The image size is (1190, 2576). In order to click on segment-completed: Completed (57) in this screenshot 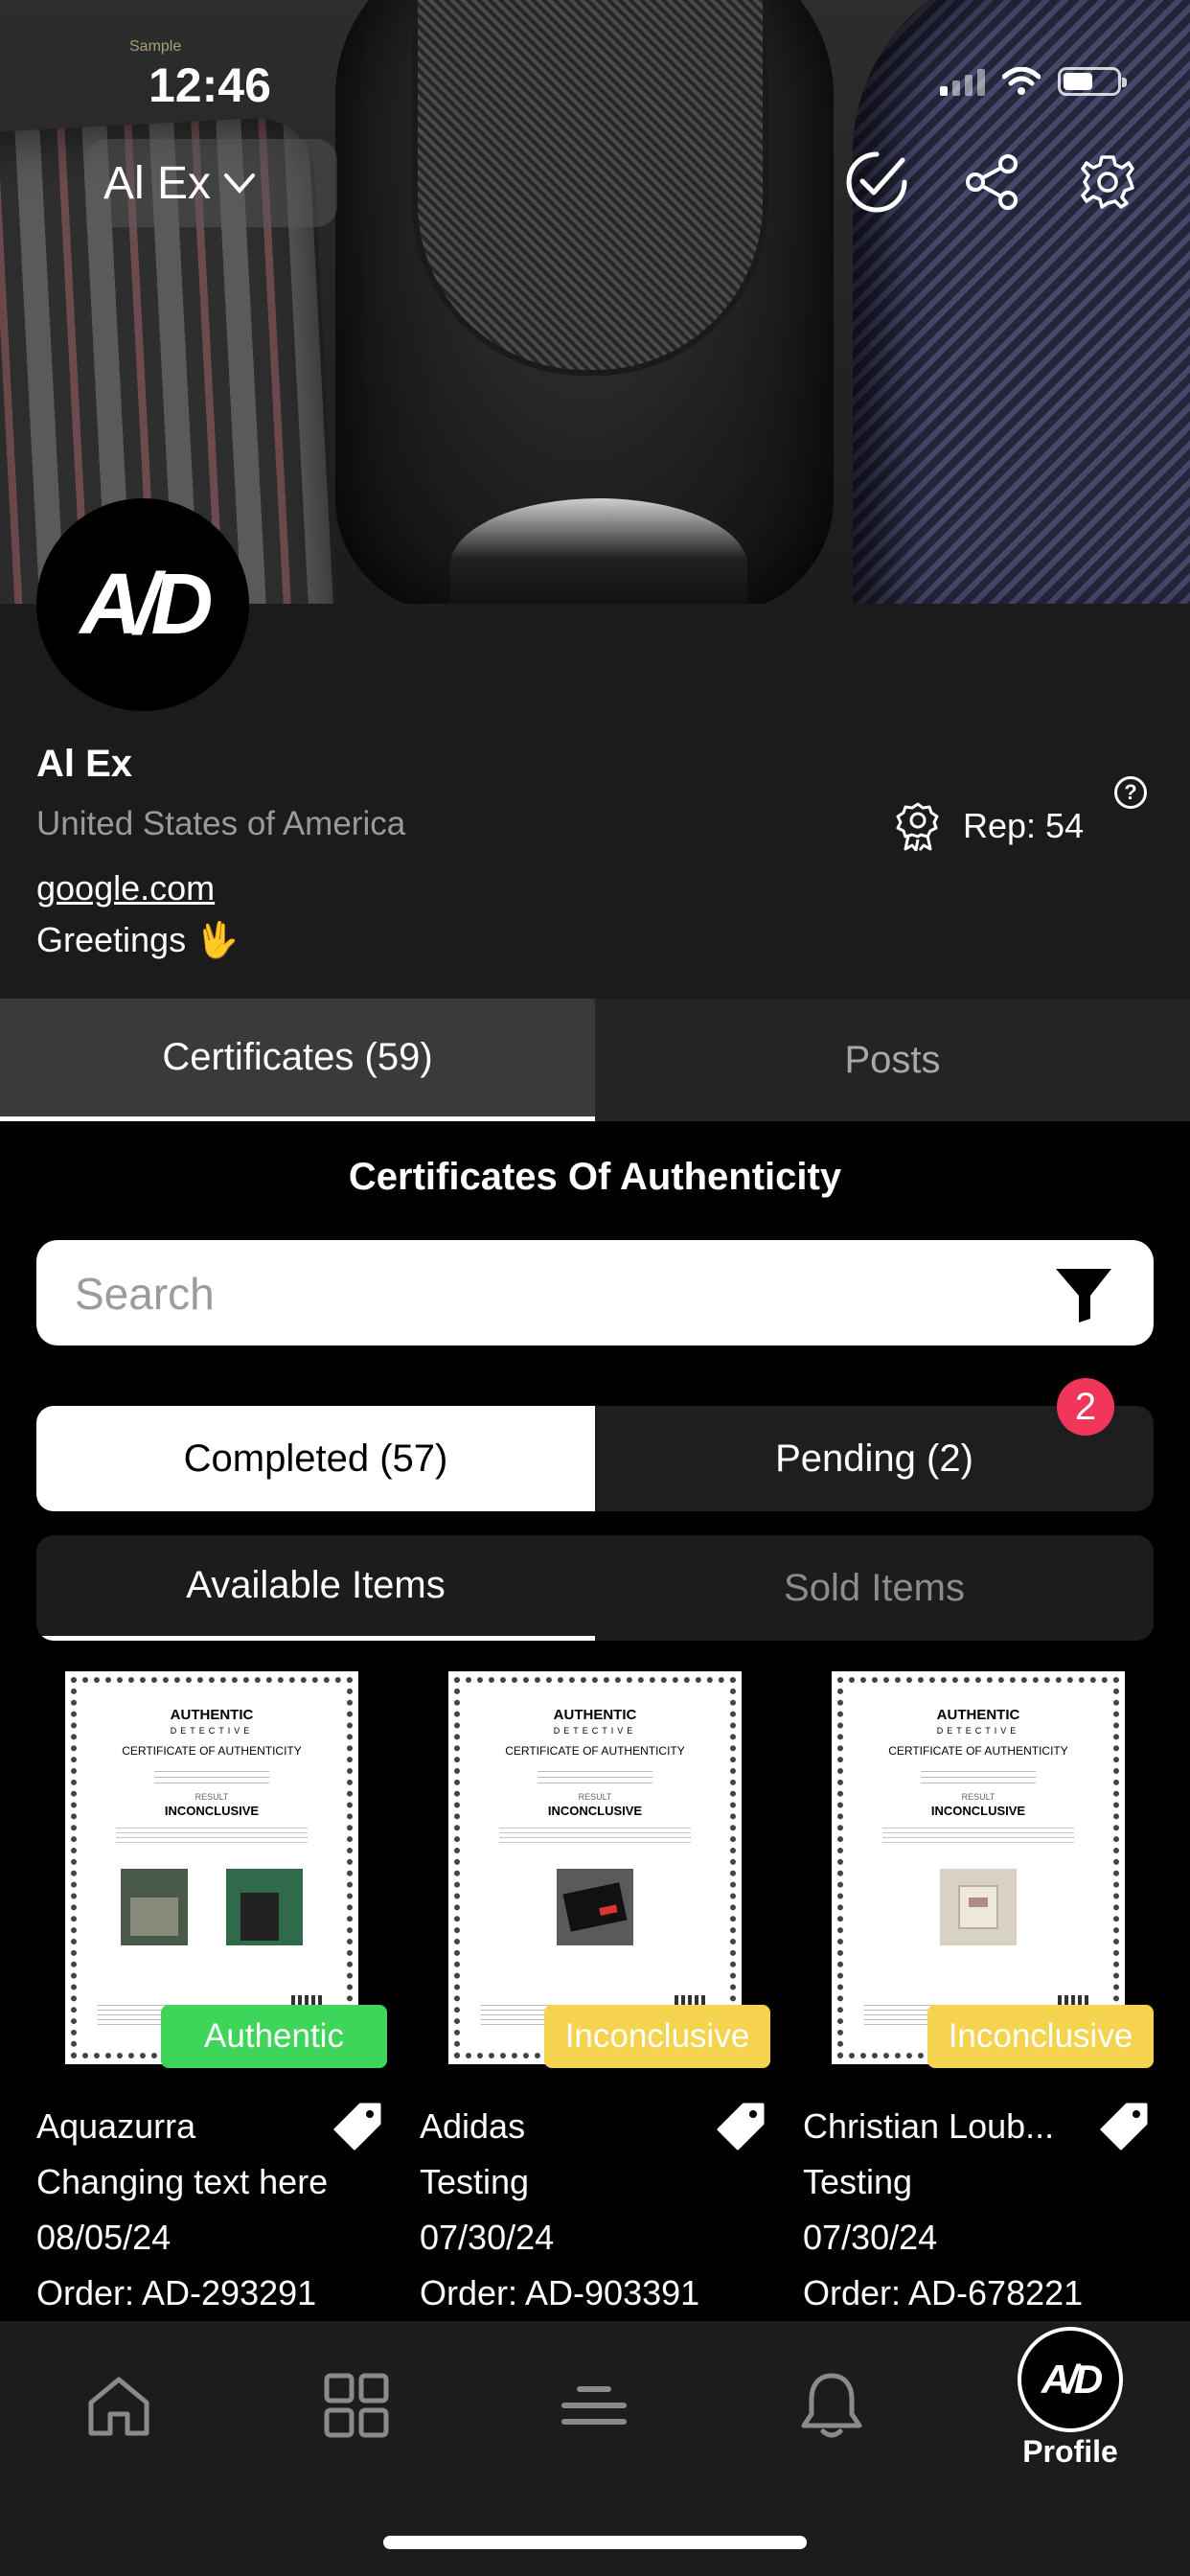, I will do `click(316, 1458)`.